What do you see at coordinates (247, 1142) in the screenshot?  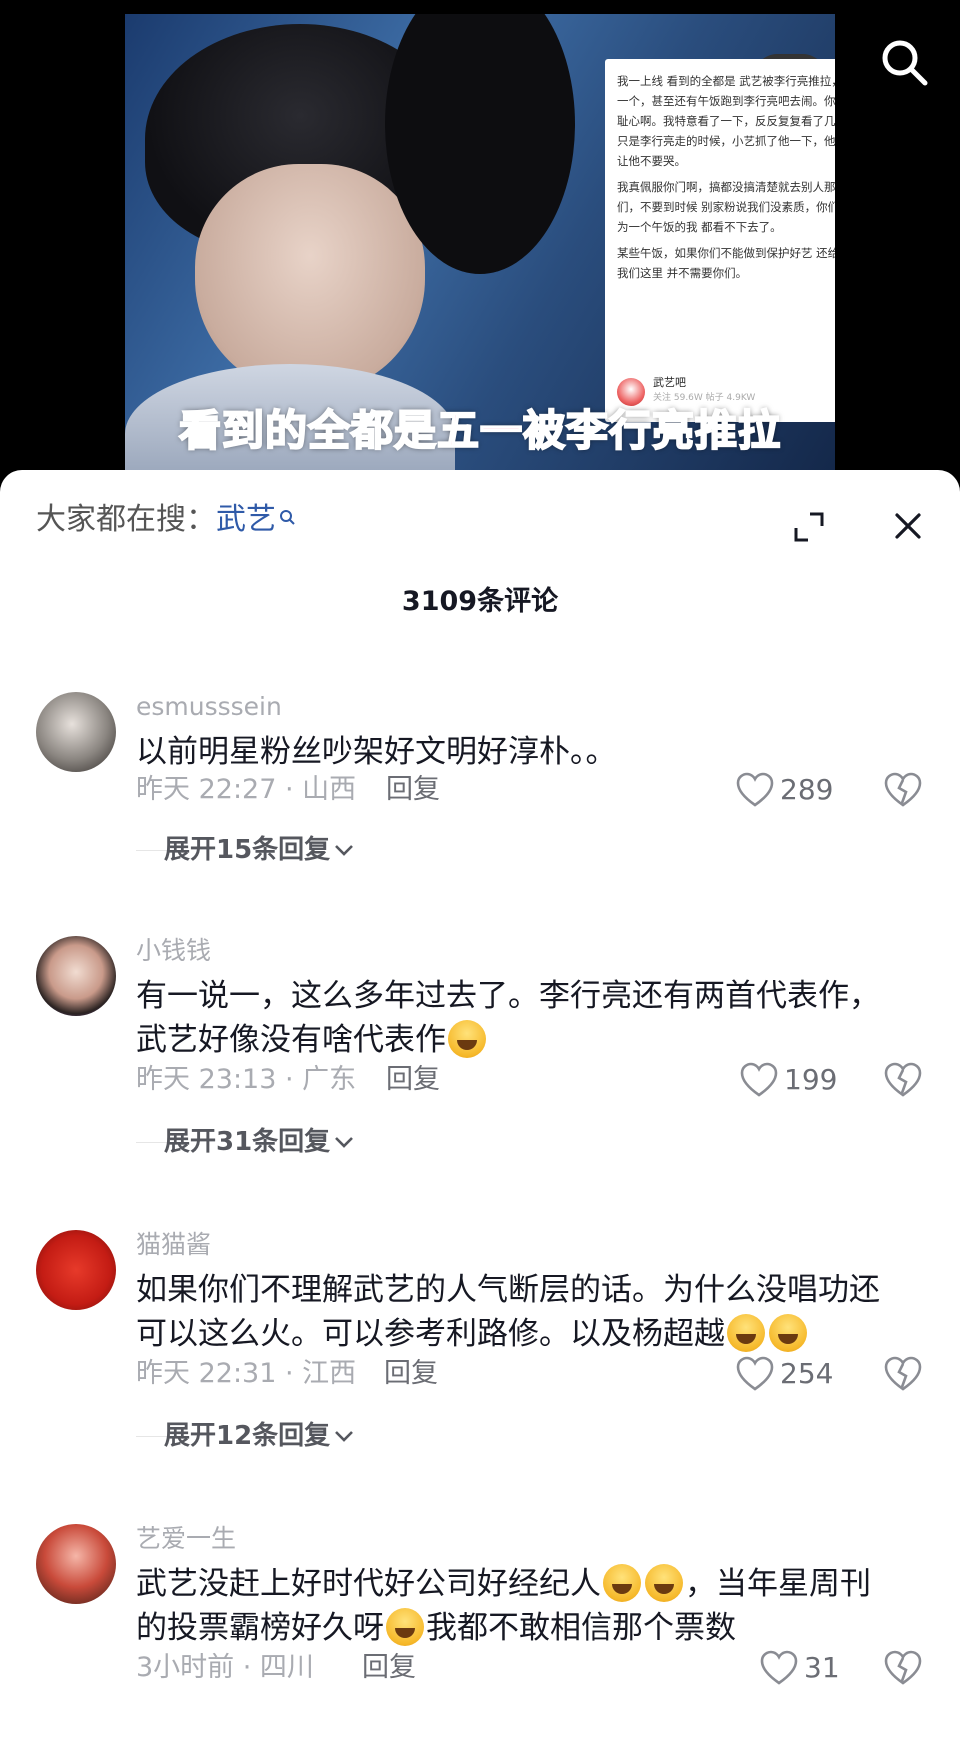 I see `expand-replies-label: 展开31条回复` at bounding box center [247, 1142].